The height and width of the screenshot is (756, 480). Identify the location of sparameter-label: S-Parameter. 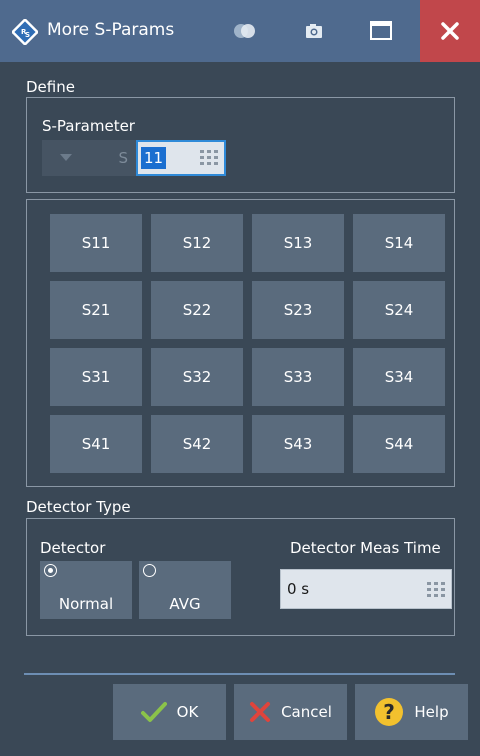
(88, 126).